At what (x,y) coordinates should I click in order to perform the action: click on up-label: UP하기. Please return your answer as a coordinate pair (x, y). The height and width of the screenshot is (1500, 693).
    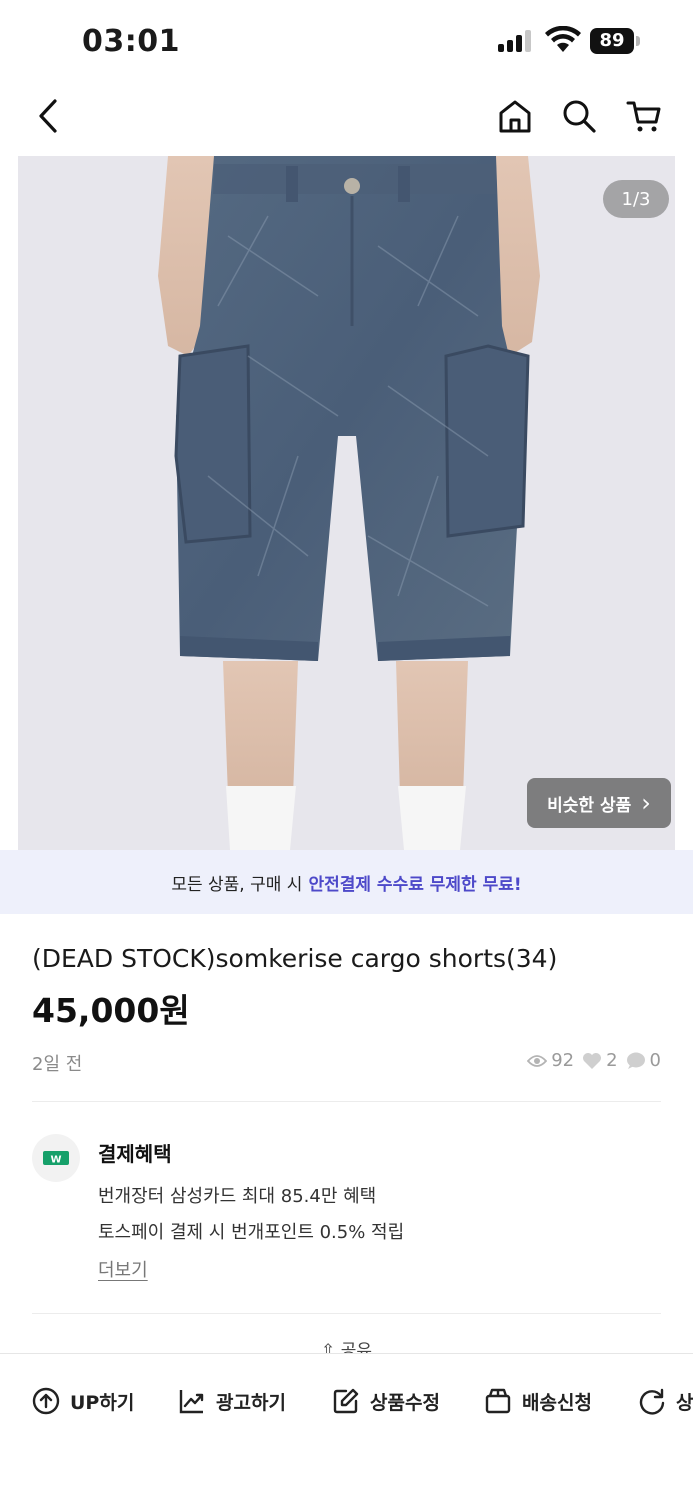
    Looking at the image, I should click on (102, 1402).